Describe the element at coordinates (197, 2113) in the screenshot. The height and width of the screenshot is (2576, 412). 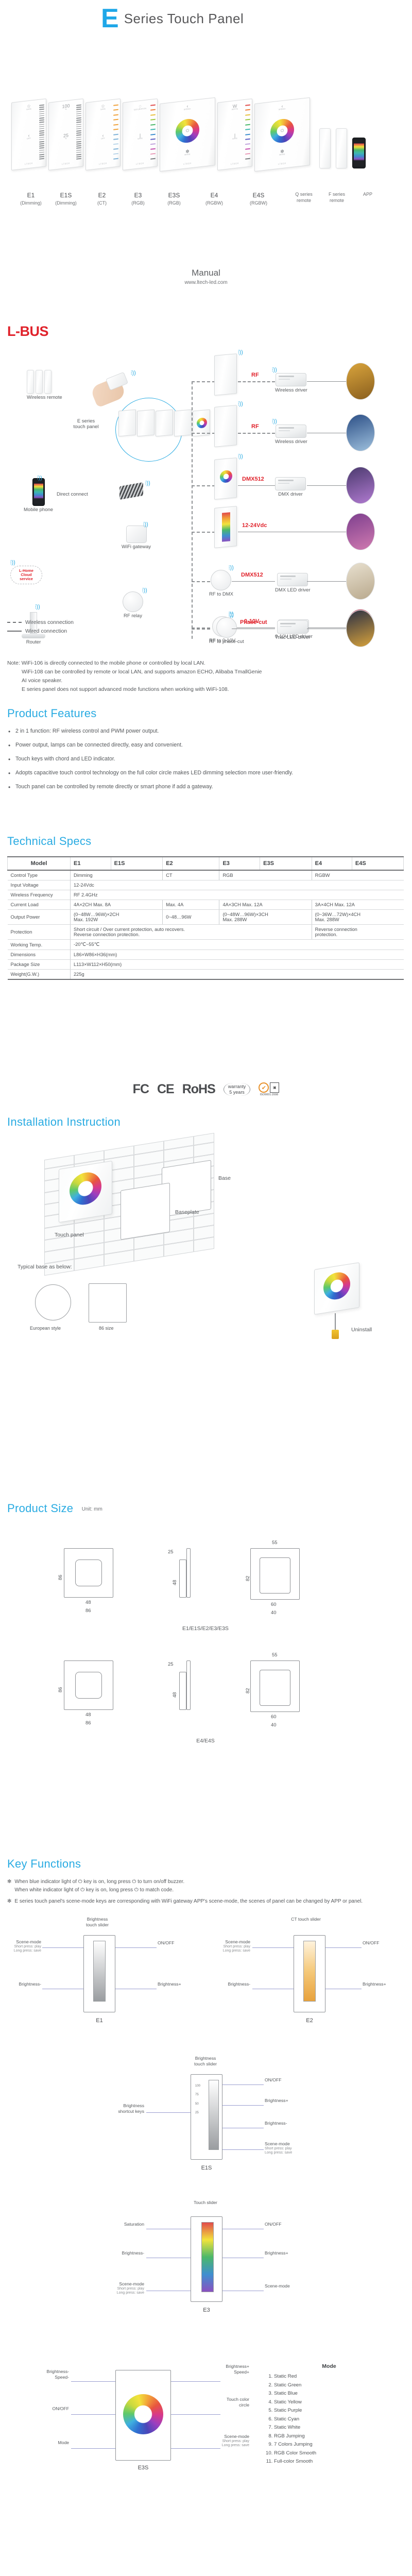
I see `e1s-shortcut-value: 25` at that location.